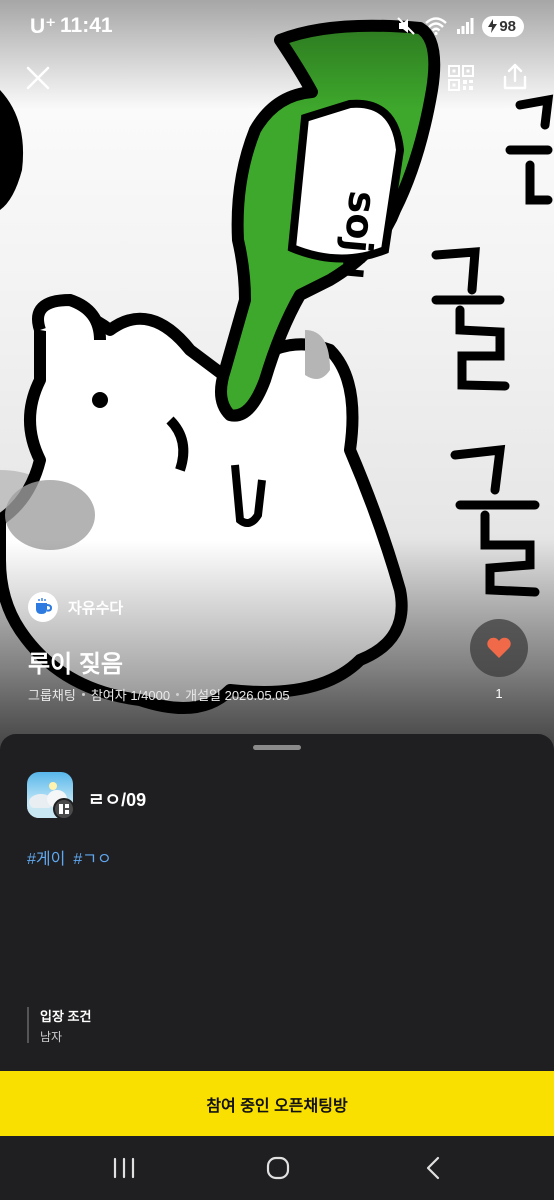 The image size is (554, 1200). Describe the element at coordinates (64, 809) in the screenshot. I see `host-badge-icon` at that location.